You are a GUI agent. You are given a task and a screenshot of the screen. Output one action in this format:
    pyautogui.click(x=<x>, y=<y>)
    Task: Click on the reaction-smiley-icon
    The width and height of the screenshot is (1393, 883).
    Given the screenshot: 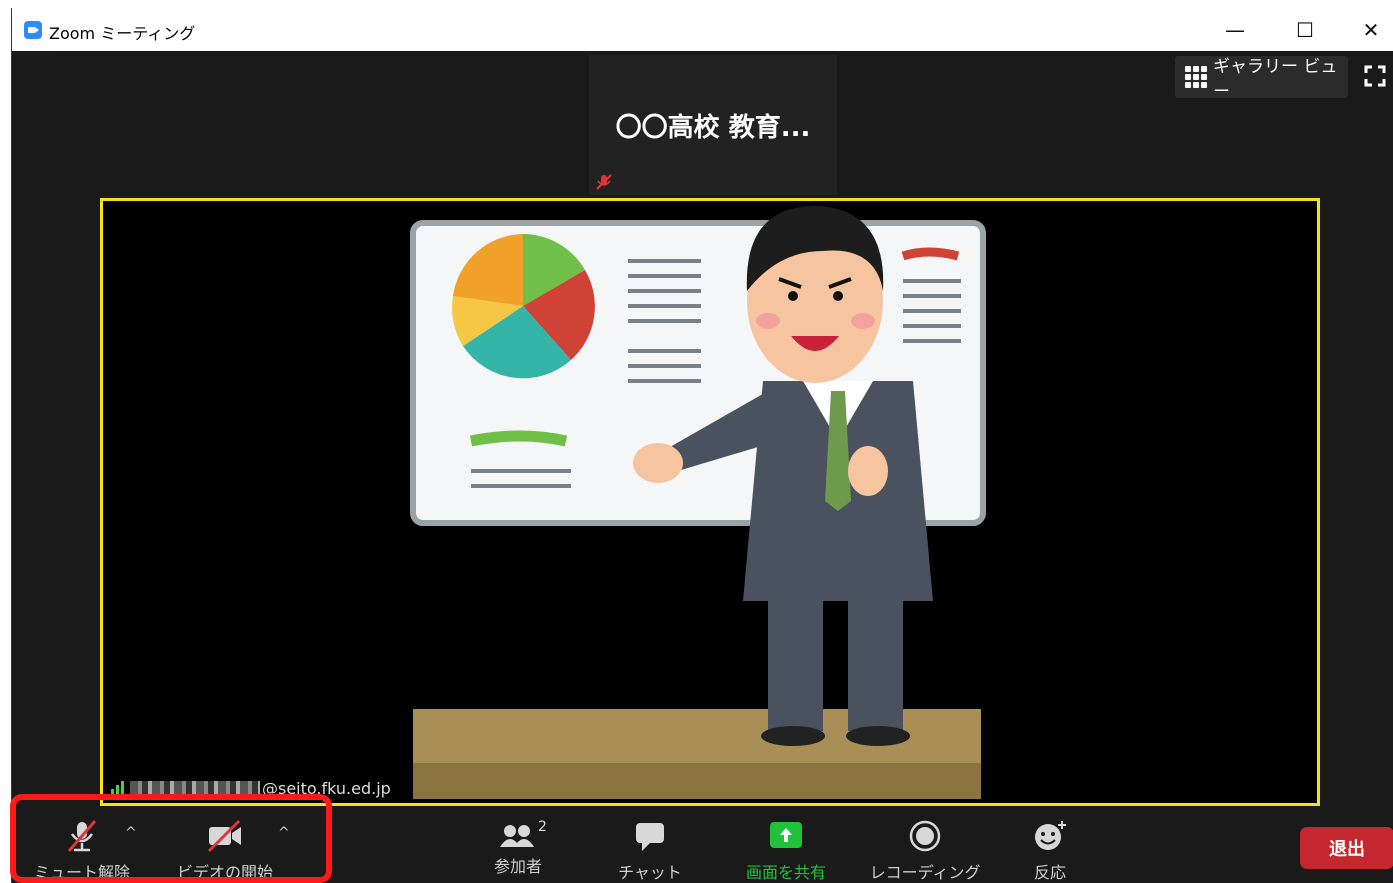 What is the action you would take?
    pyautogui.click(x=1050, y=835)
    